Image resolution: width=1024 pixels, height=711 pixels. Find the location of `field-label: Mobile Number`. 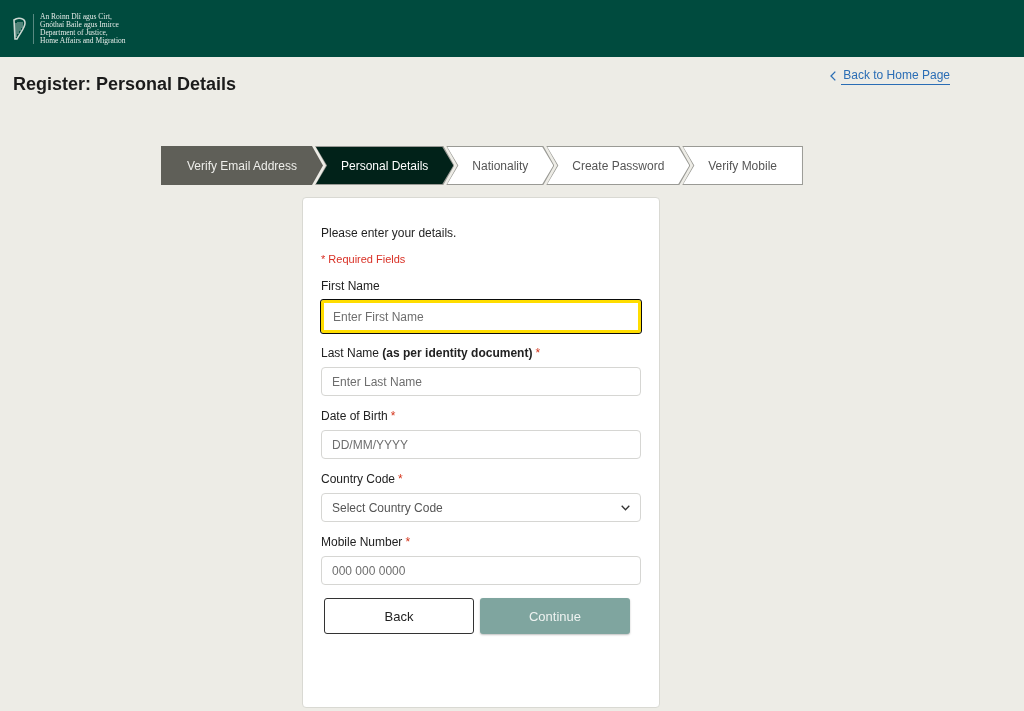

field-label: Mobile Number is located at coordinates (362, 542).